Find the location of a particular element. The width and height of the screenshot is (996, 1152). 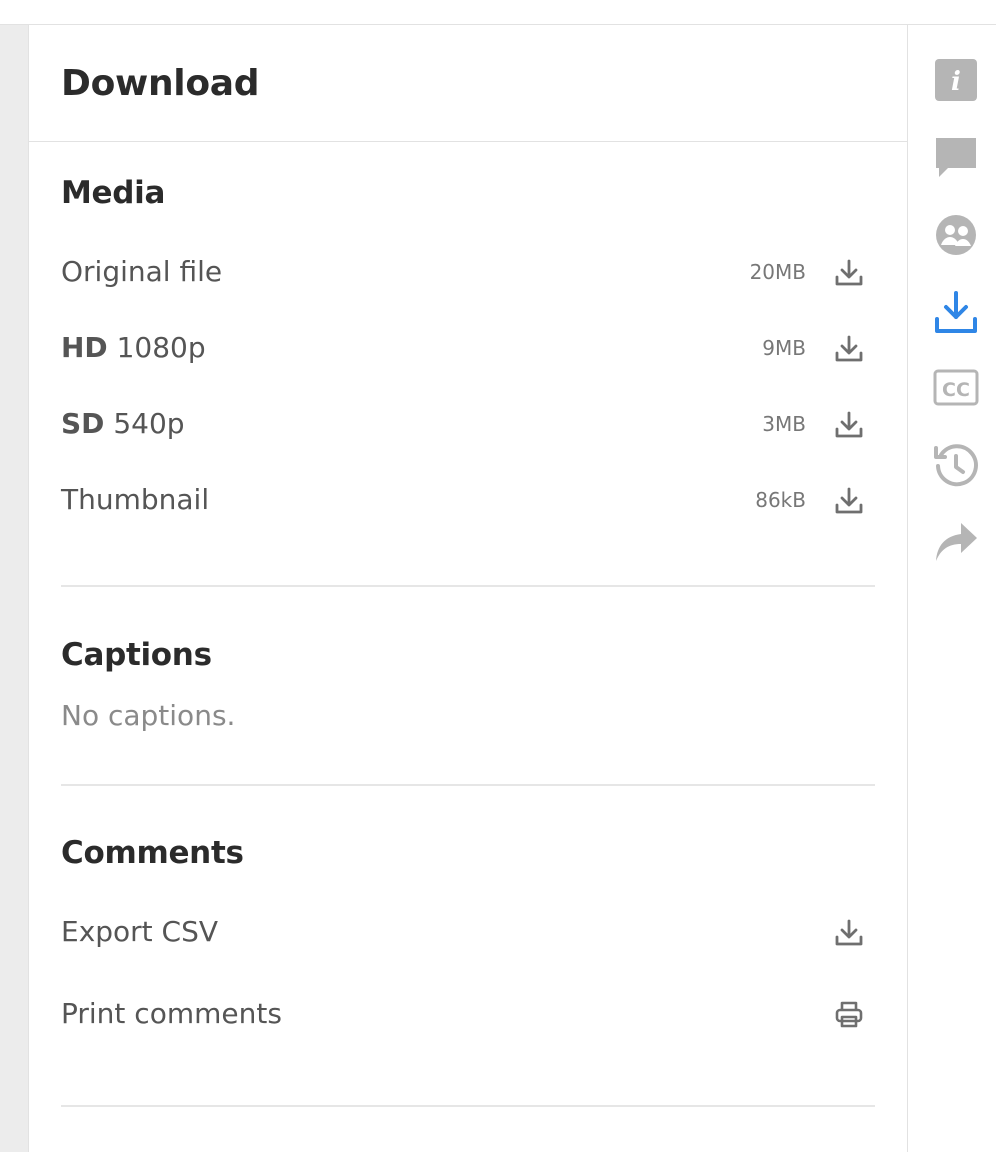

history-icon is located at coordinates (956, 466).